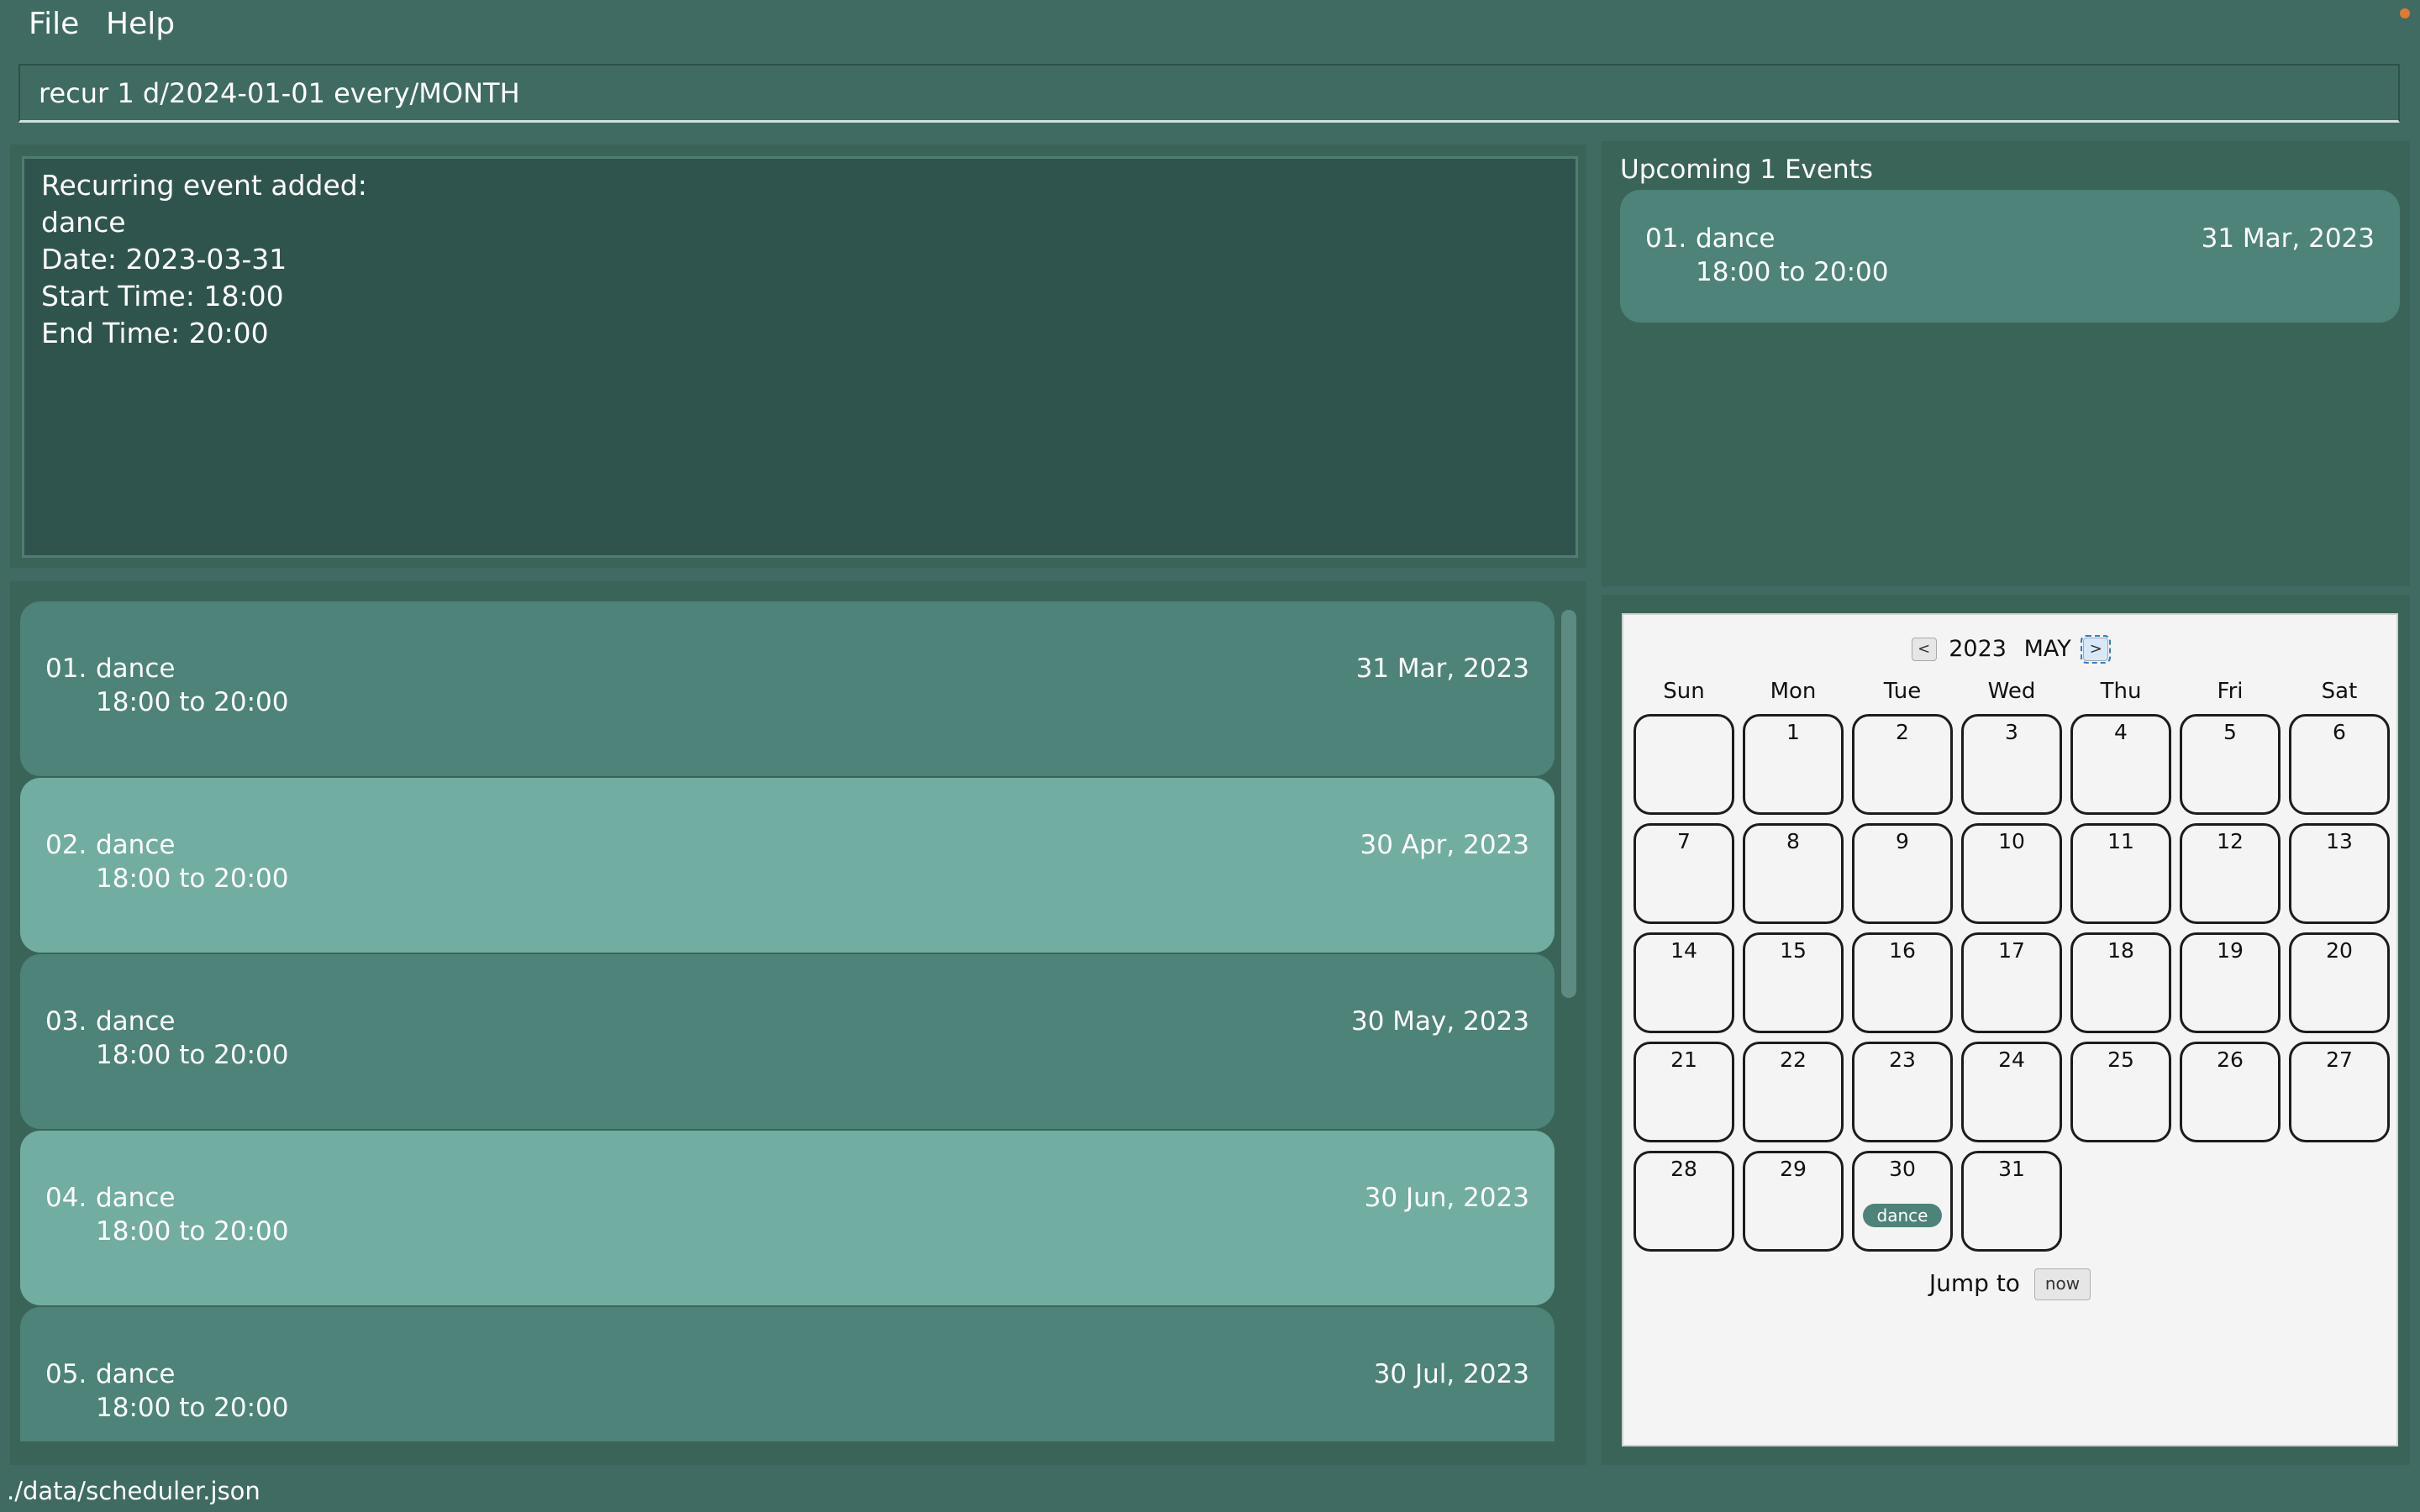  I want to click on upcoming-title: Upcoming 1 Events, so click(1746, 170).